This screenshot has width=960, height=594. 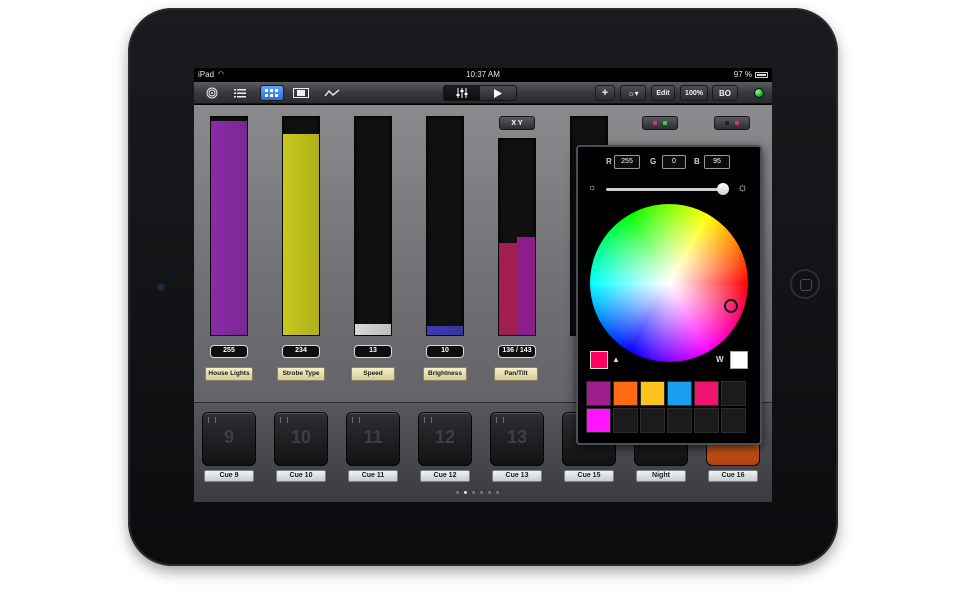 I want to click on cue-number: 10, so click(x=301, y=437).